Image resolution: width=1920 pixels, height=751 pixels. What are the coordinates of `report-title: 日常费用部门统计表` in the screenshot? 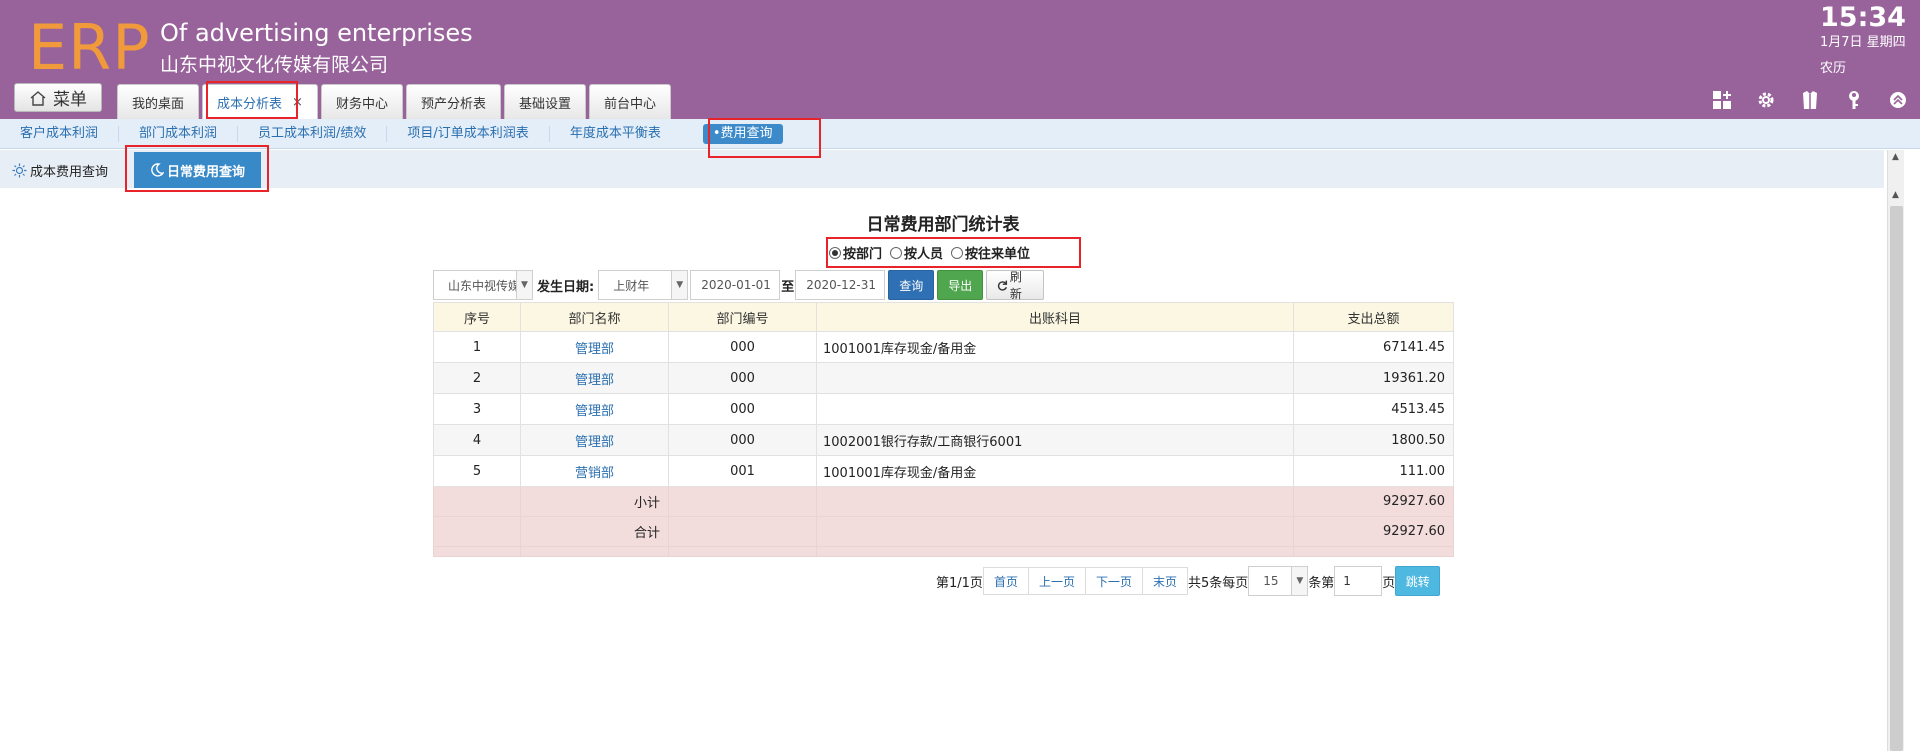 It's located at (943, 225).